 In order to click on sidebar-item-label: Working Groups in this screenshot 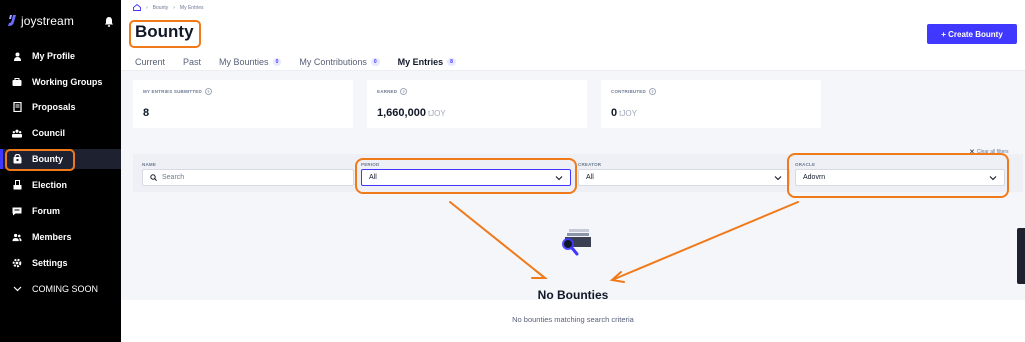, I will do `click(67, 82)`.